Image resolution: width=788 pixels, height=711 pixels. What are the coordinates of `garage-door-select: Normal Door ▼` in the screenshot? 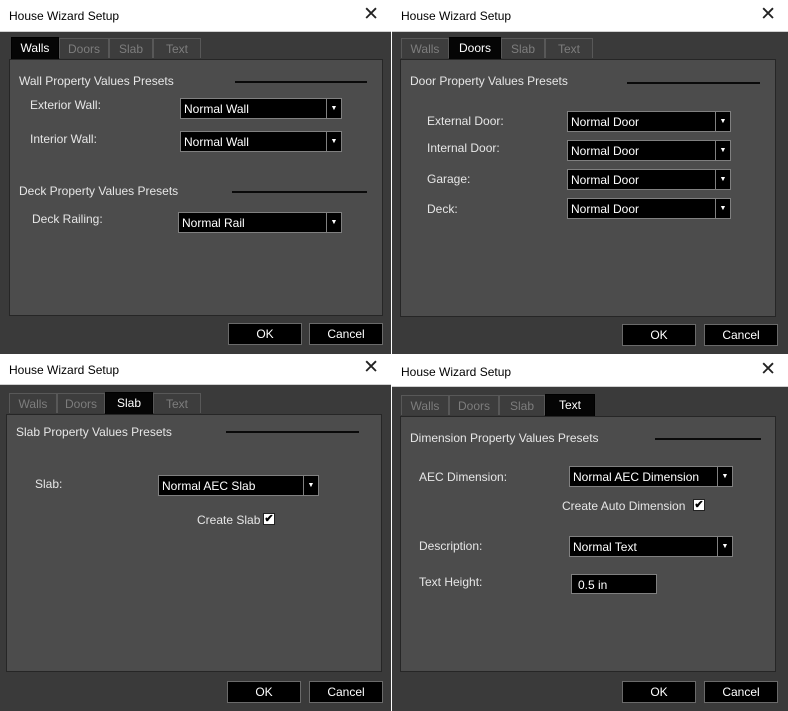 It's located at (649, 179).